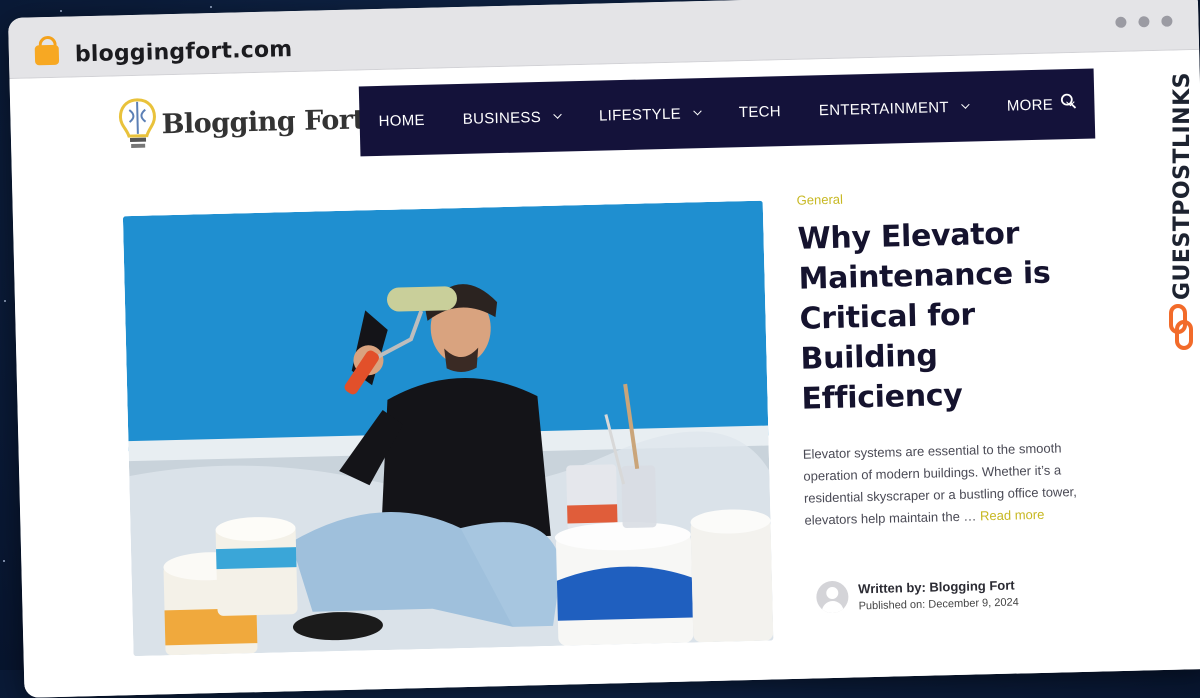  I want to click on brain-bulb-icon, so click(137, 123).